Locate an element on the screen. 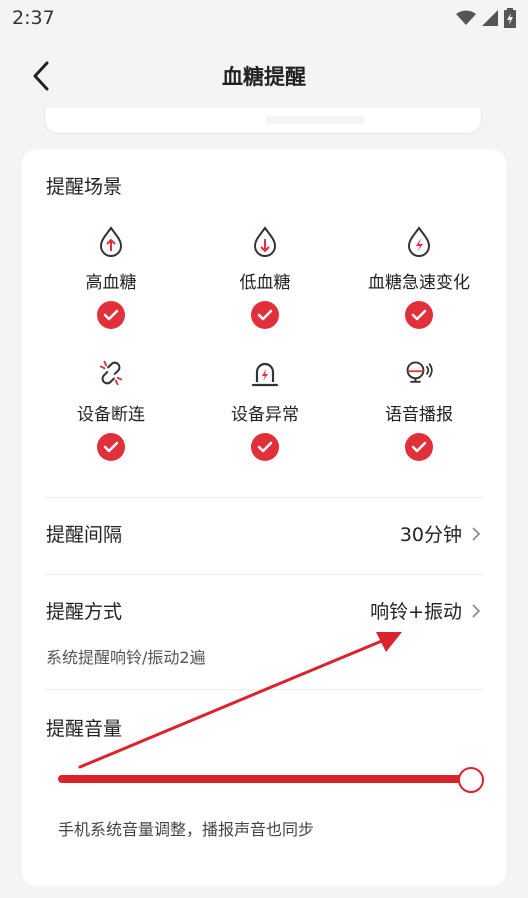 This screenshot has width=528, height=898. scene-label: 高血糖 is located at coordinates (111, 283).